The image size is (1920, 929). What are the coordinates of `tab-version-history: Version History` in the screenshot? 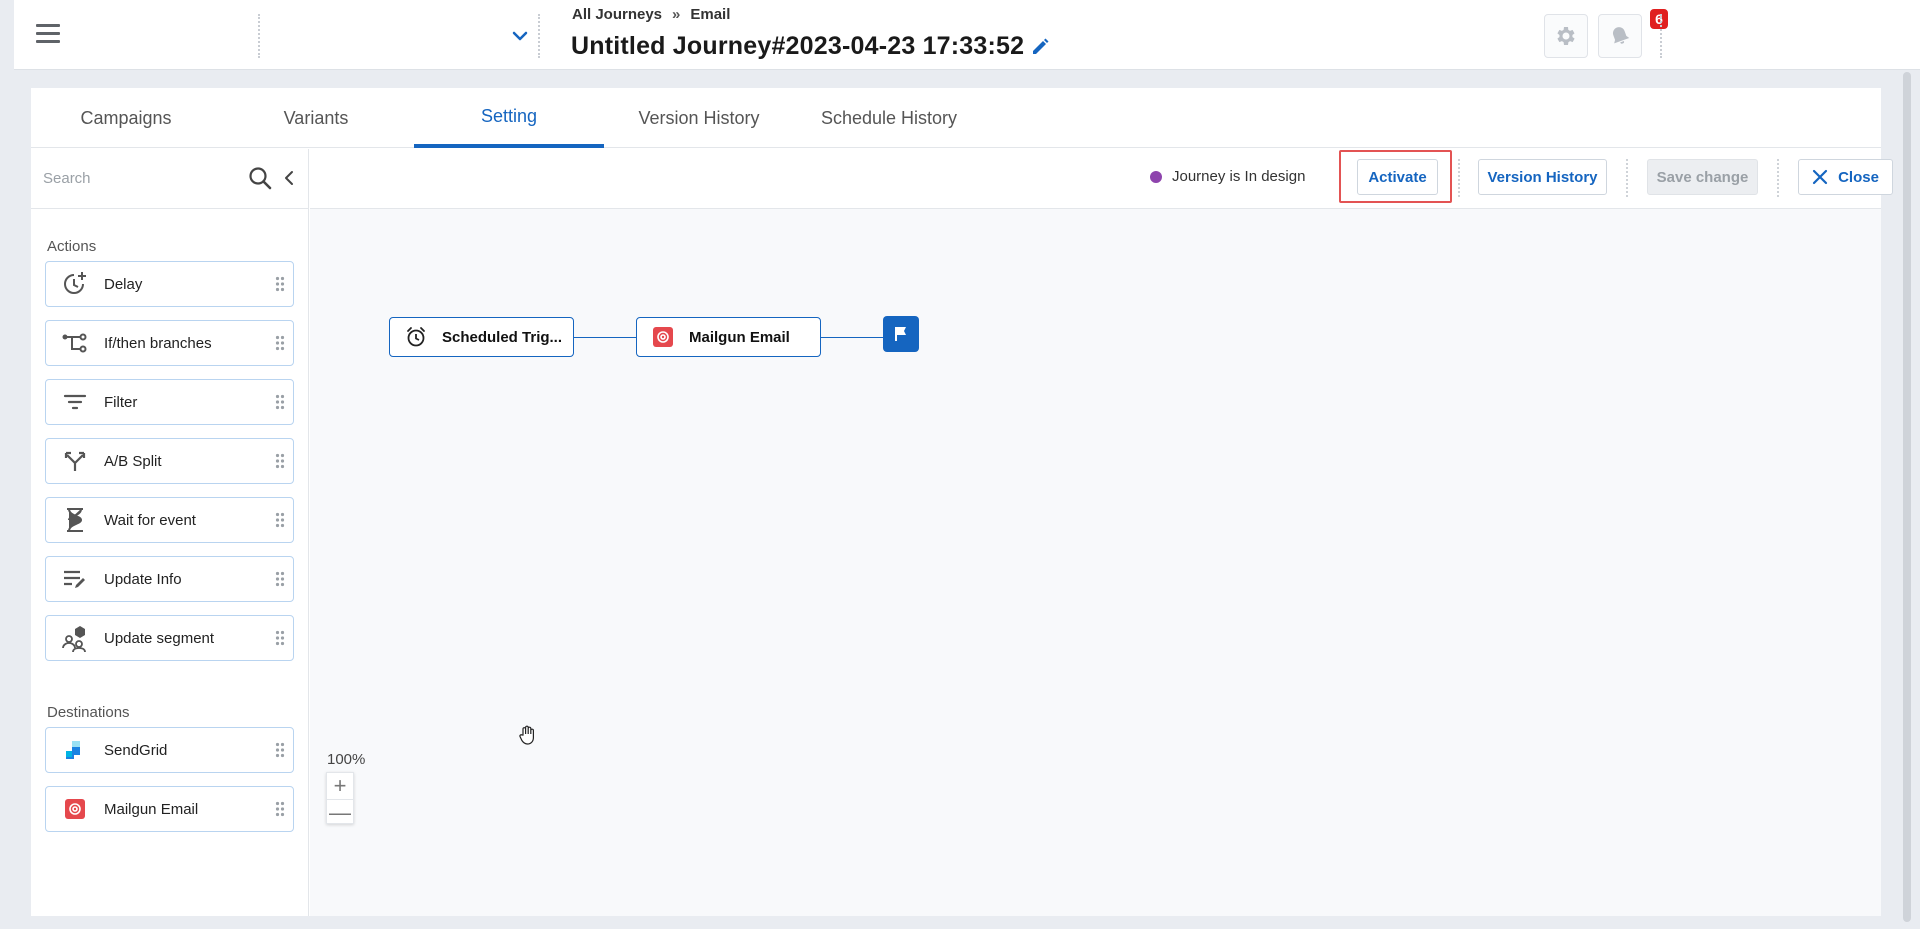 It's located at (699, 118).